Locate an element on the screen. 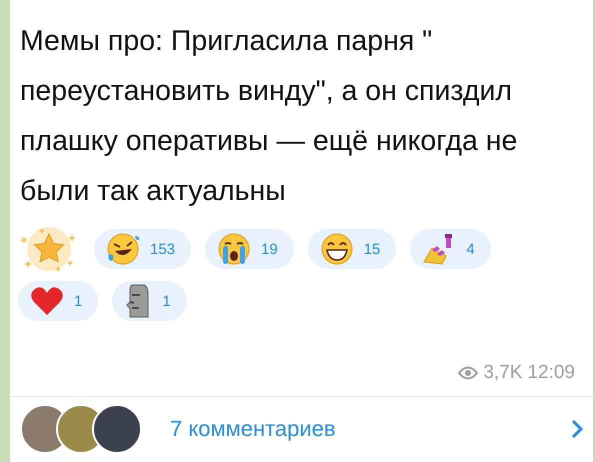  view-count: 3,7K is located at coordinates (502, 373).